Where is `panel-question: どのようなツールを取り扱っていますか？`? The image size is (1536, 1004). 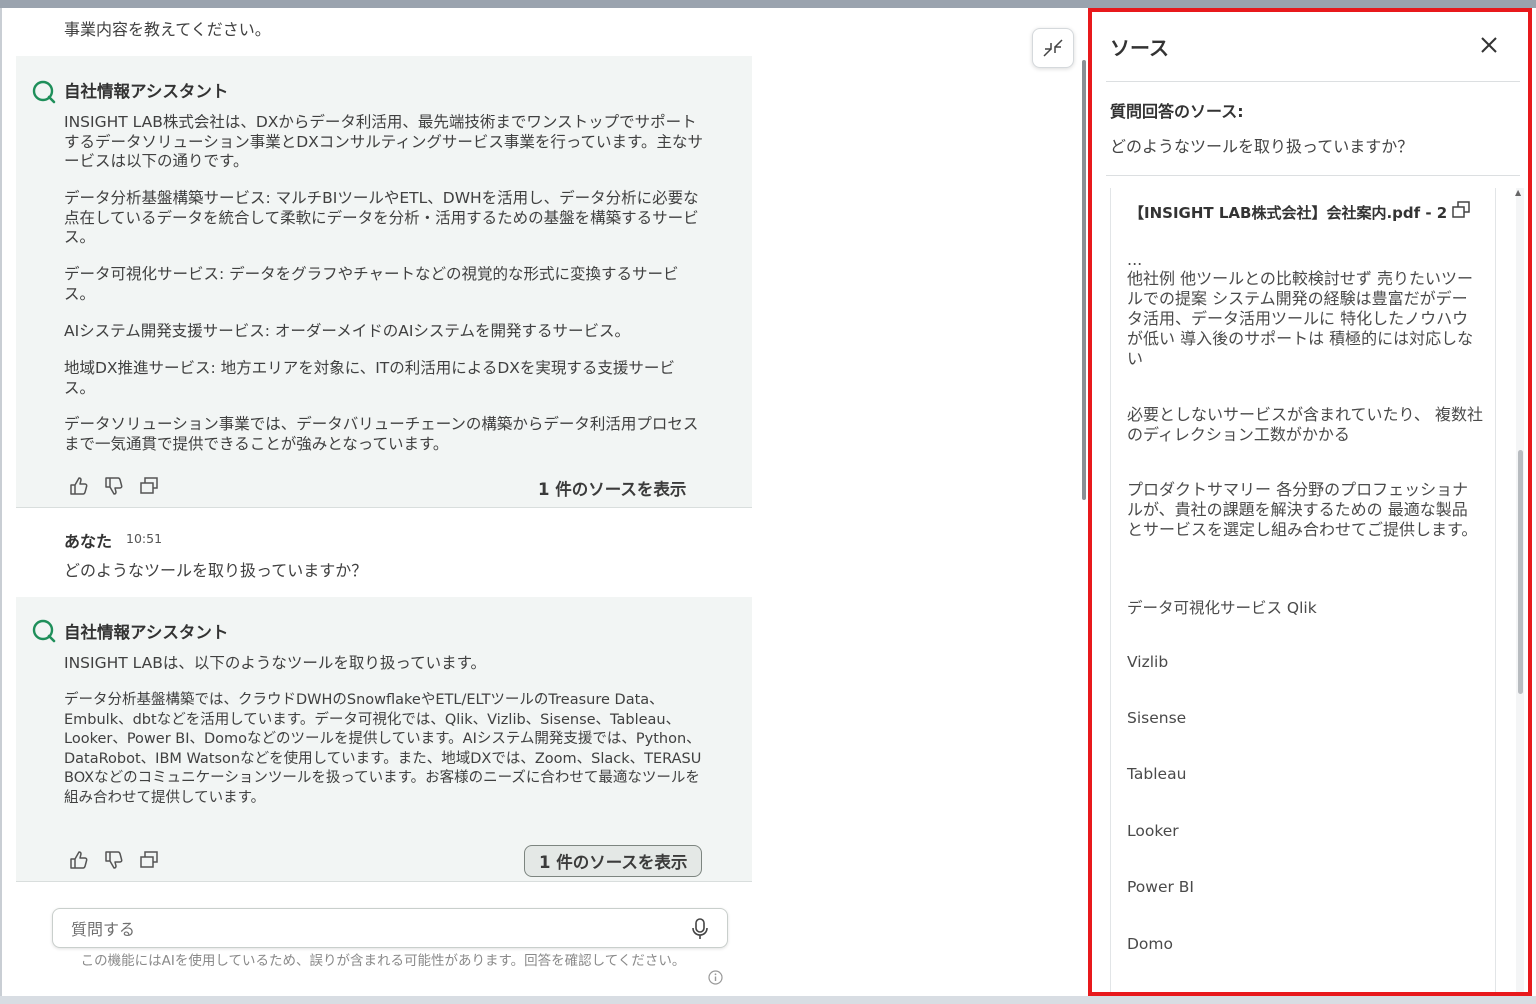 panel-question: どのようなツールを取り扱っていますか？ is located at coordinates (1262, 146).